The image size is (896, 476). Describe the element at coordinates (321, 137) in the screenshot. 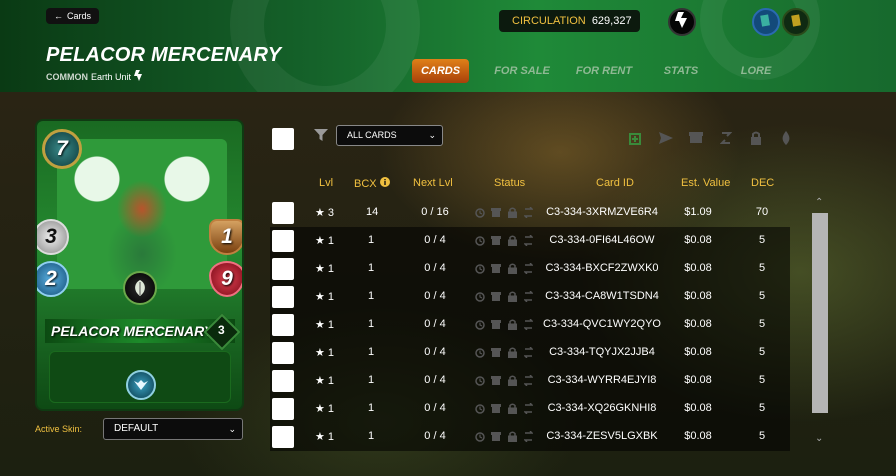

I see `filter-icon` at that location.